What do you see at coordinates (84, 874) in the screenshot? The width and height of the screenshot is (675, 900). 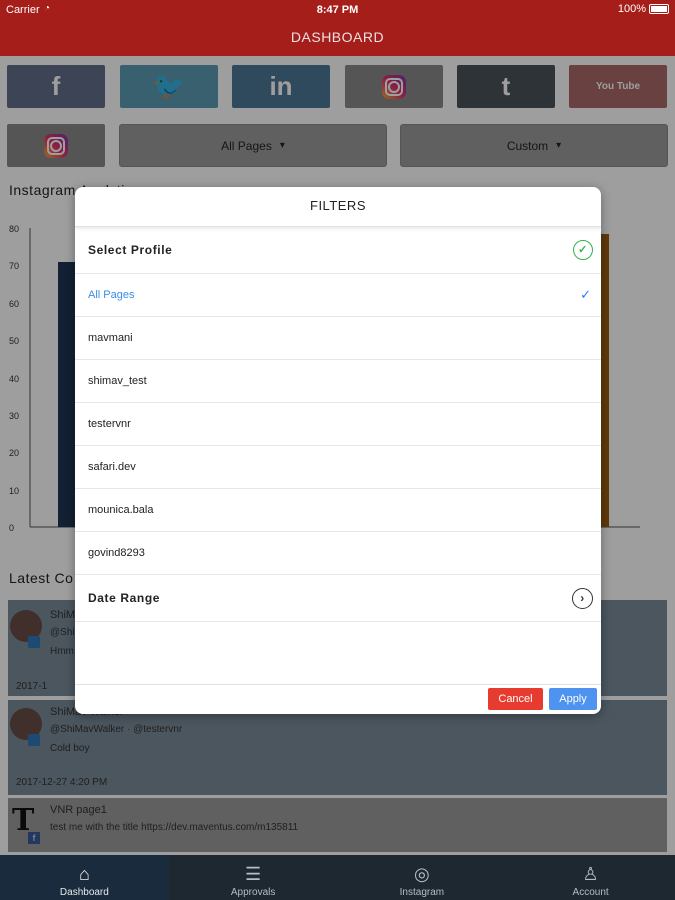 I see `home-icon: ⌂` at bounding box center [84, 874].